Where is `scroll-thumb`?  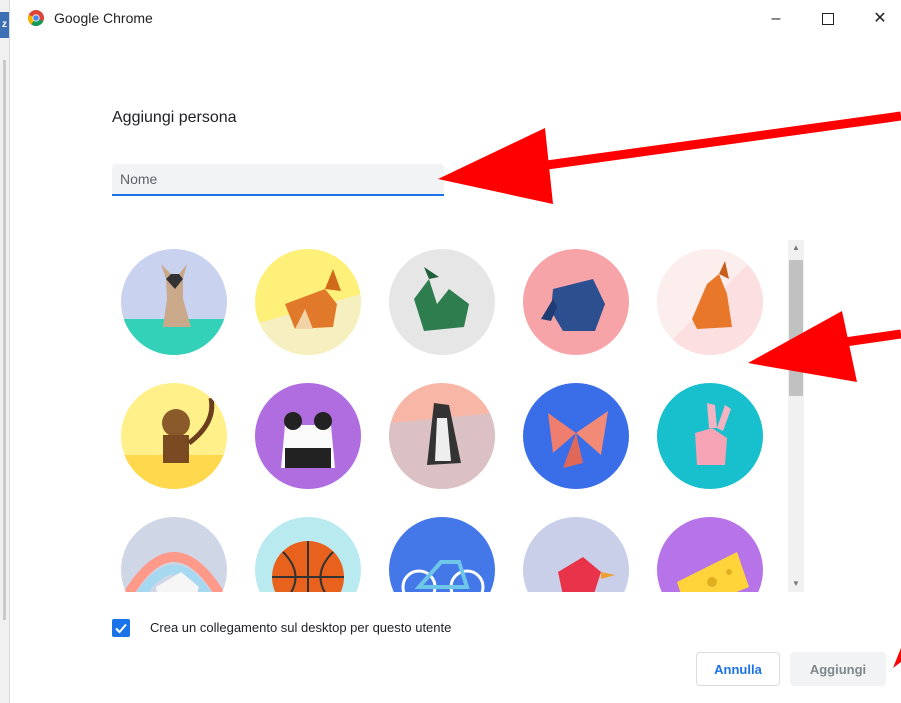
scroll-thumb is located at coordinates (796, 328).